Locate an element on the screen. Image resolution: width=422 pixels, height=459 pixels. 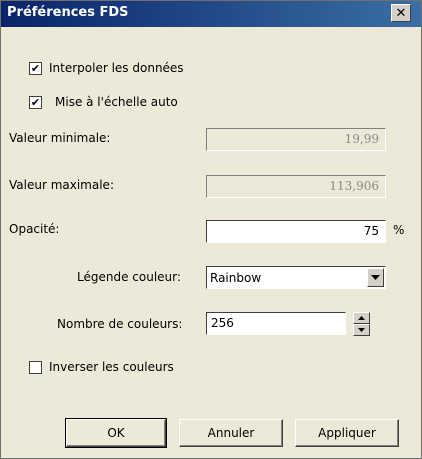
opacity-label: Opacité: is located at coordinates (34, 229).